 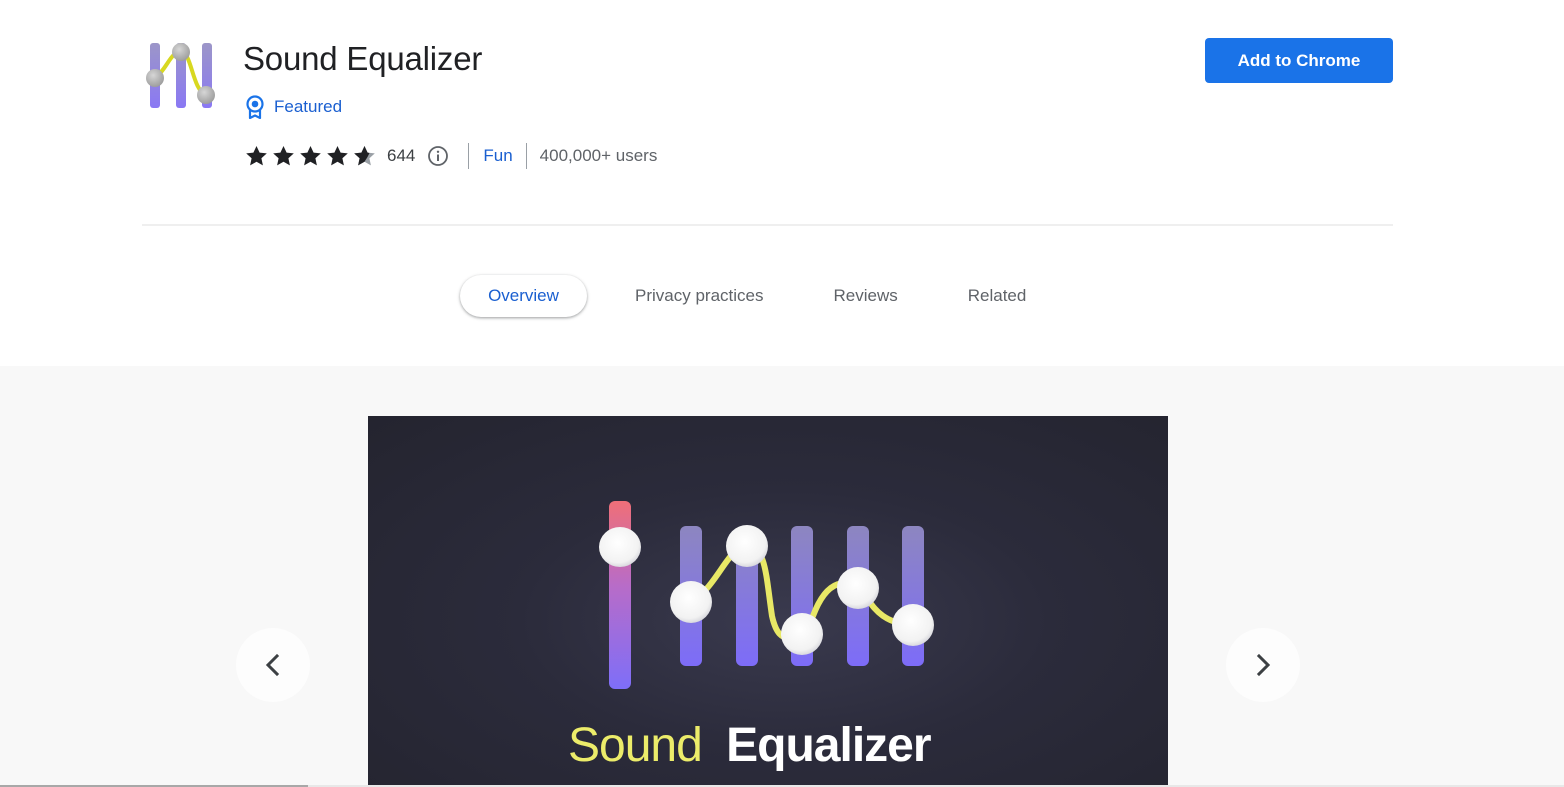 I want to click on rating-count: 644, so click(x=401, y=155).